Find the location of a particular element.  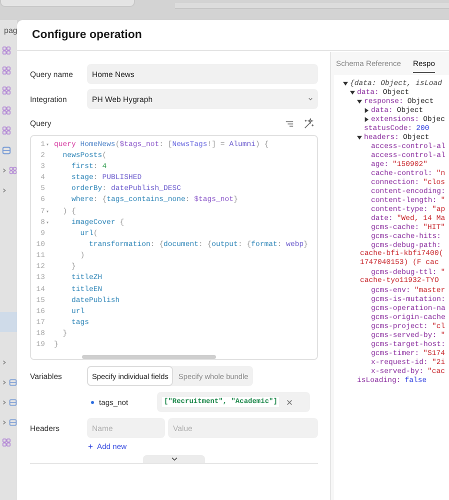

scrollbar is located at coordinates (149, 356).